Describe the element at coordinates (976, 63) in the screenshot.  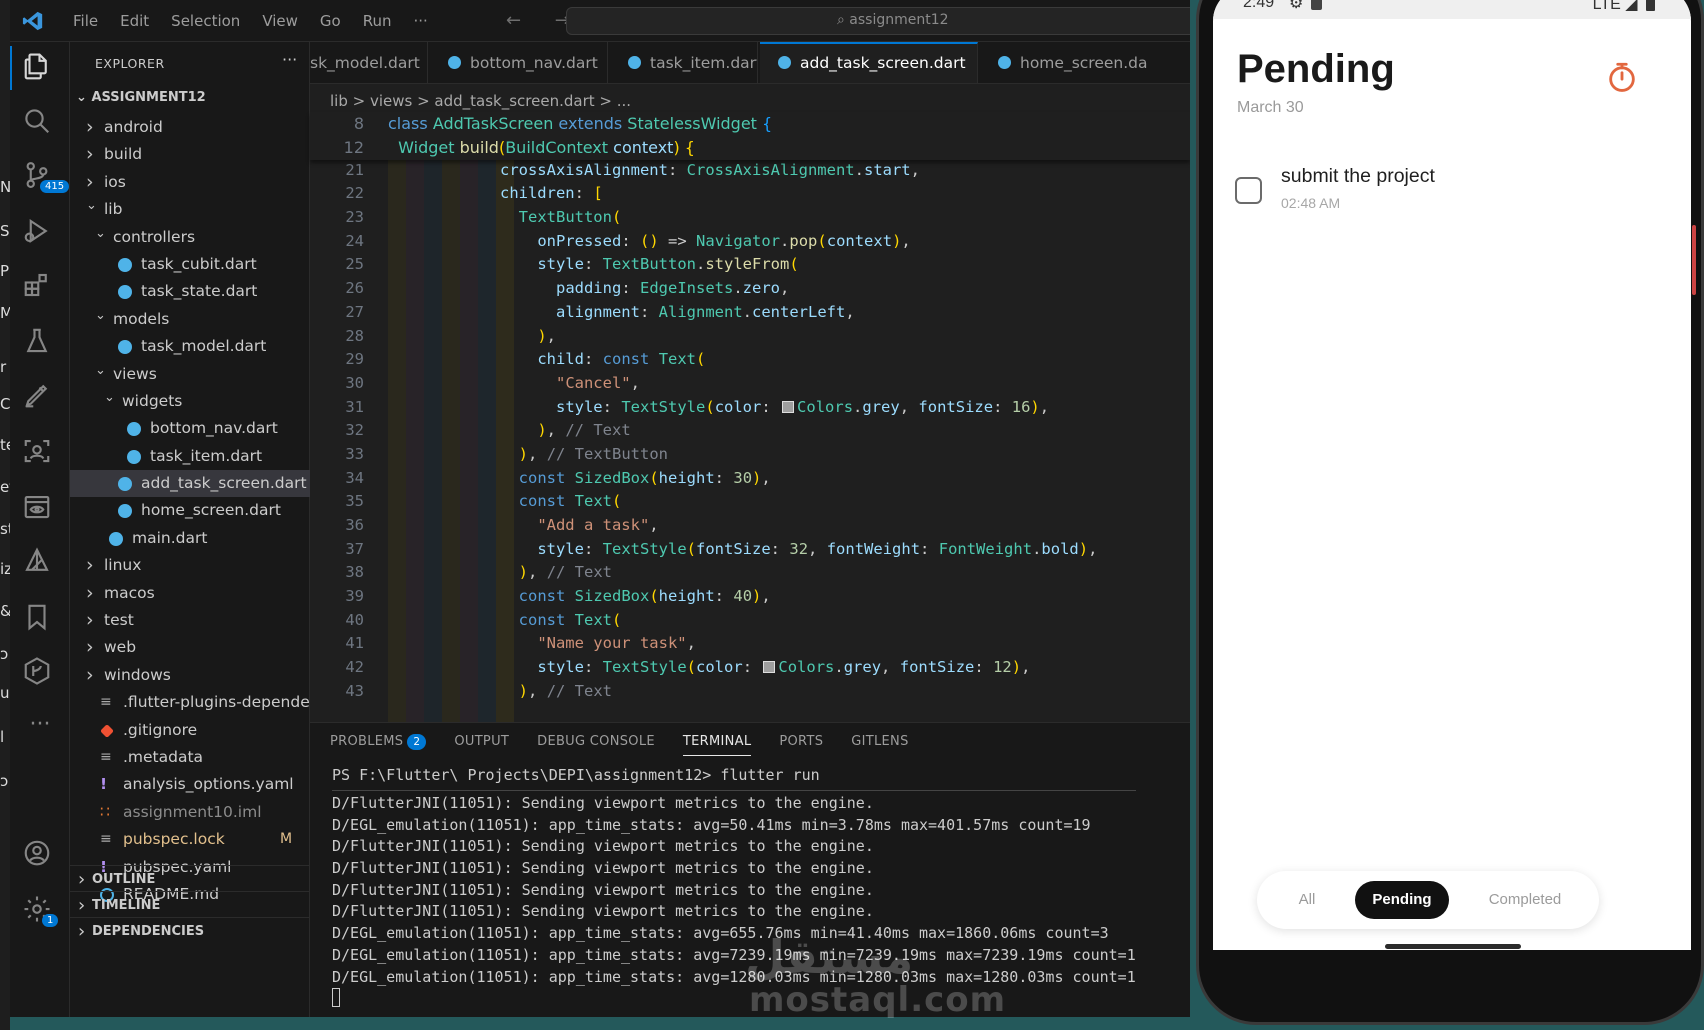
I see `close-icon: ✕` at that location.